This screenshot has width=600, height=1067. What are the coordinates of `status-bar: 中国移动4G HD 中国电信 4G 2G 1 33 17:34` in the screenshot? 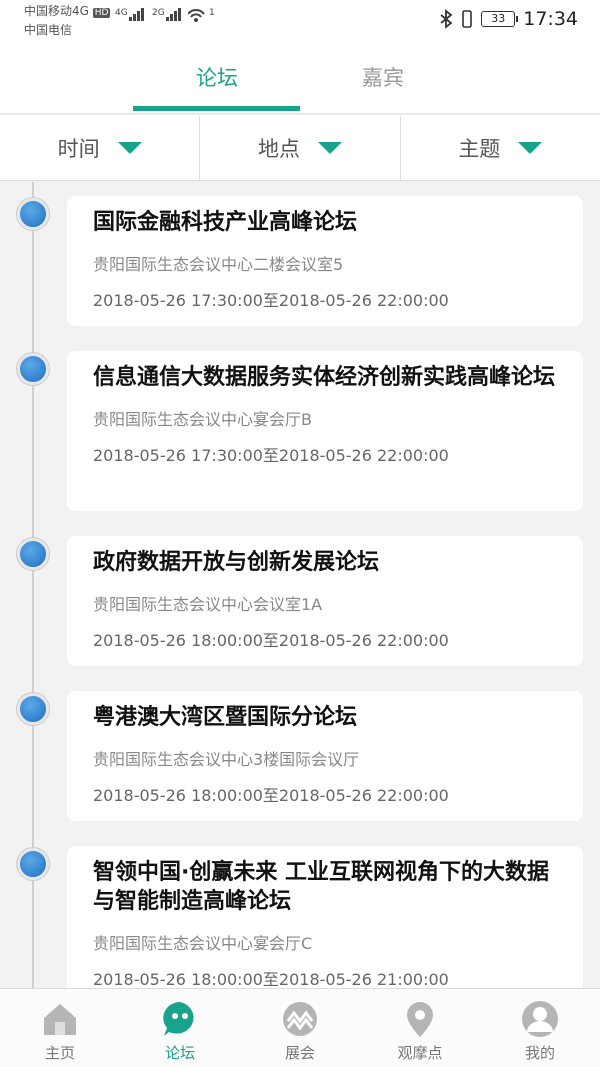 It's located at (300, 20).